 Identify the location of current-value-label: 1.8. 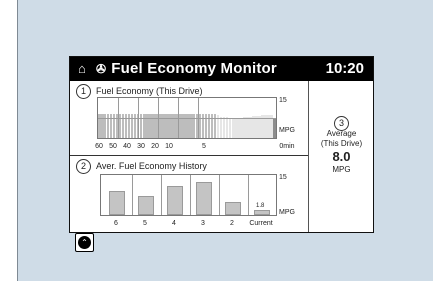
(260, 206).